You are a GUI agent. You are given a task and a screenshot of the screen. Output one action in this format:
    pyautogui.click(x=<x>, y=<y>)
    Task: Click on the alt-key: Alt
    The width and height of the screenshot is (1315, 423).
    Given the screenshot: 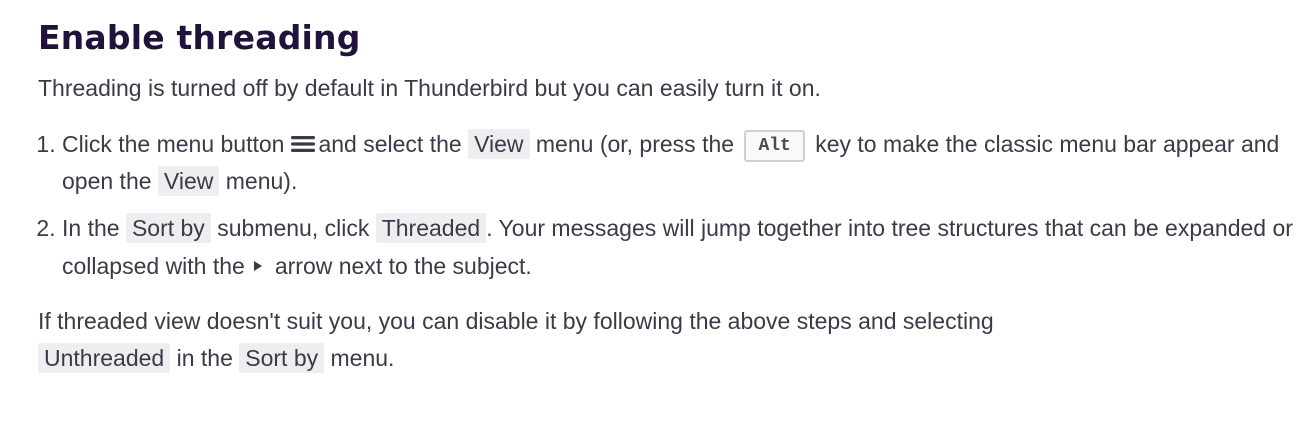 What is the action you would take?
    pyautogui.click(x=774, y=146)
    